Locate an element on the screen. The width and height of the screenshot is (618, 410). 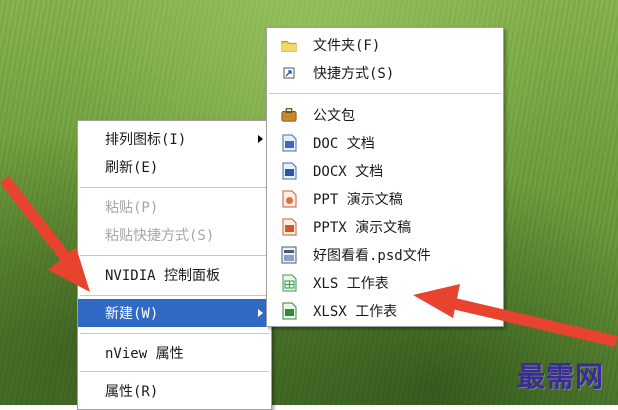
menu-item-refresh: 刷新(E) is located at coordinates (174, 167).